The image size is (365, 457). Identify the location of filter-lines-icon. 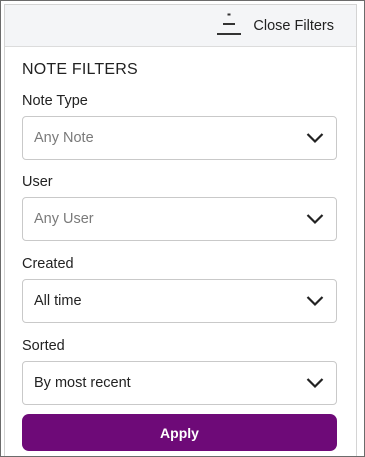
(229, 24).